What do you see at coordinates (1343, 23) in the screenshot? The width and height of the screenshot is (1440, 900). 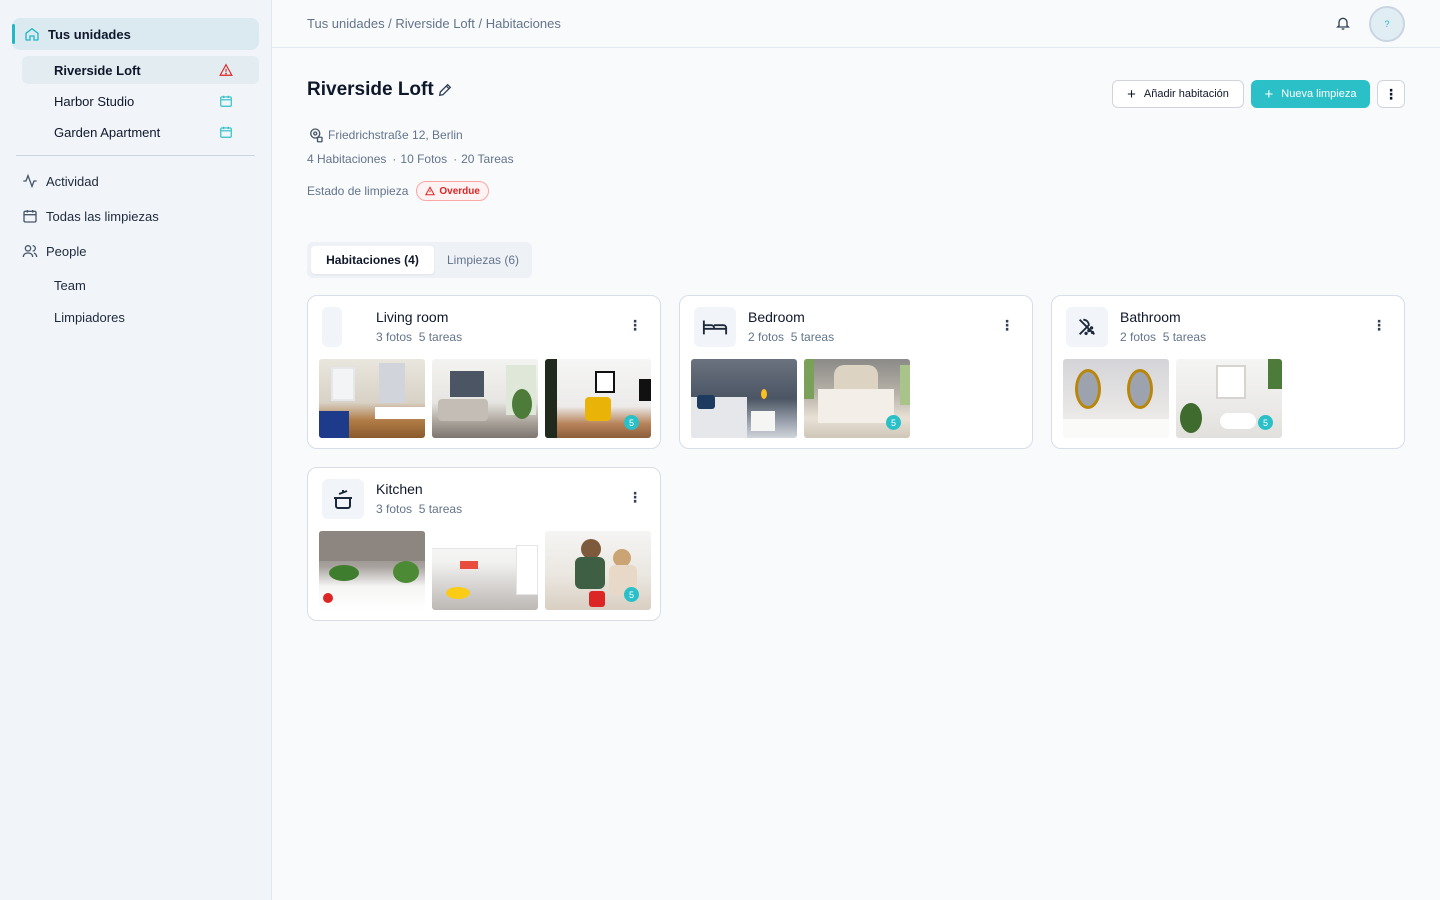 I see `bell-icon` at bounding box center [1343, 23].